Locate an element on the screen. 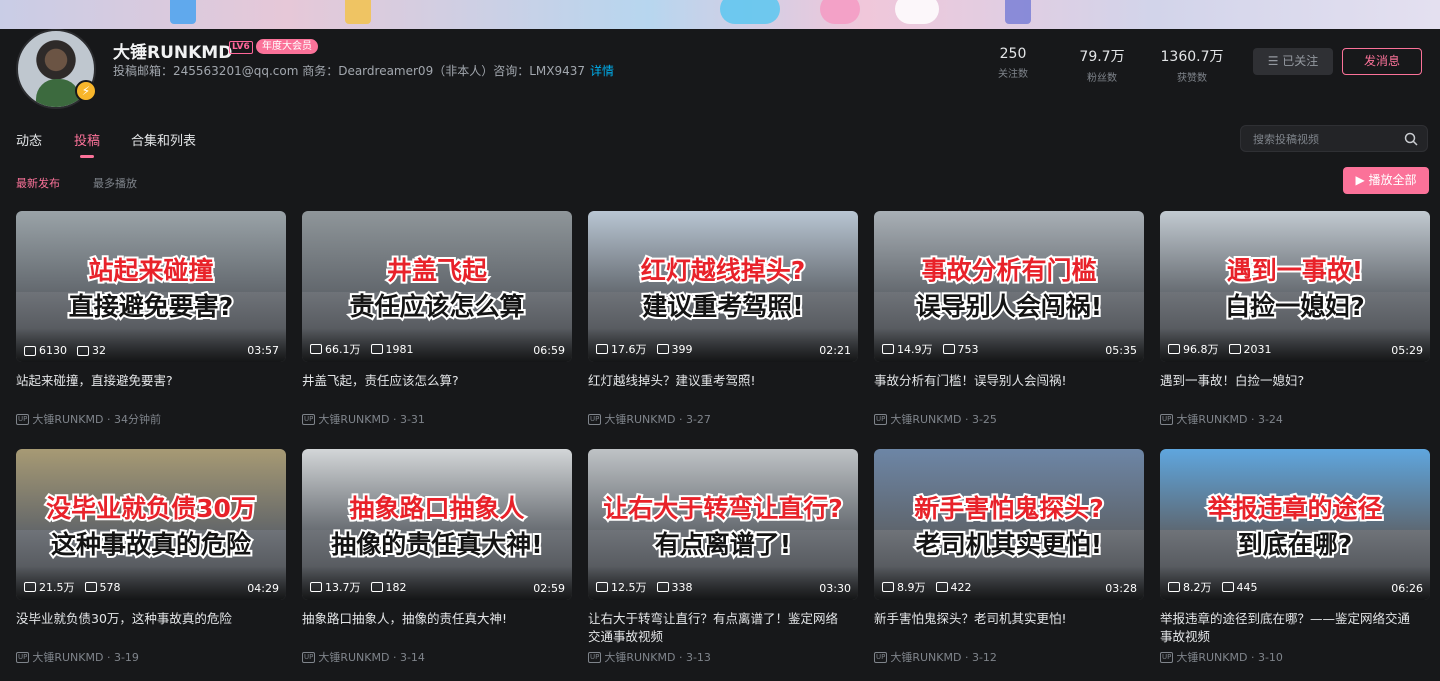 The width and height of the screenshot is (1440, 681). user-name: 大锤RUNKMD is located at coordinates (172, 50).